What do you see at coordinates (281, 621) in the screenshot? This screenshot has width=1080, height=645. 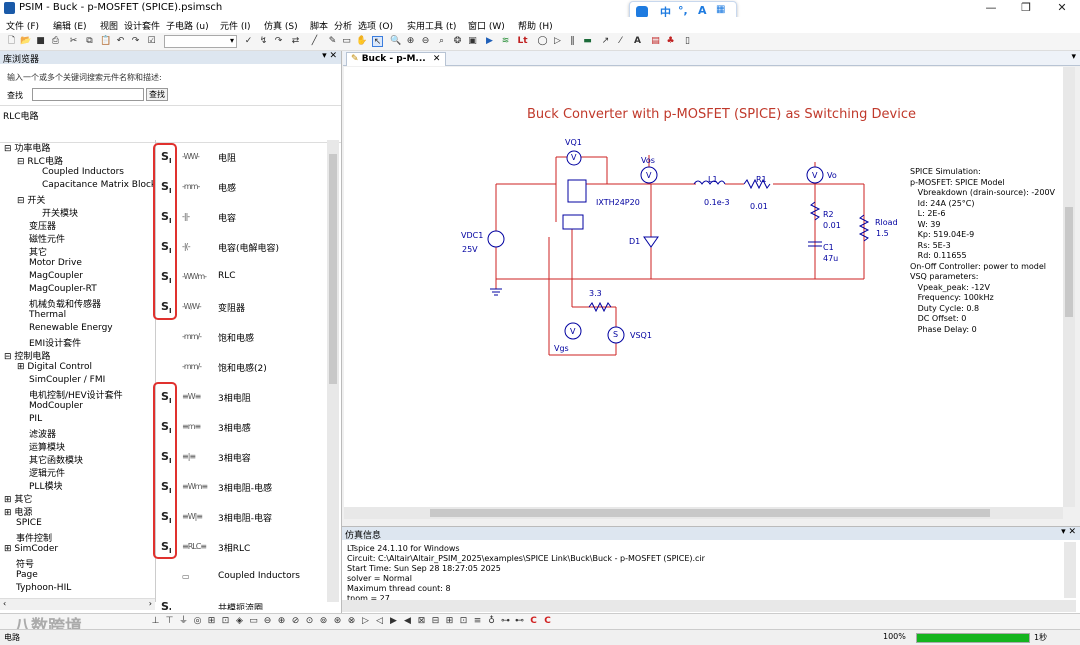 I see `element-tool-icon: ⊕` at bounding box center [281, 621].